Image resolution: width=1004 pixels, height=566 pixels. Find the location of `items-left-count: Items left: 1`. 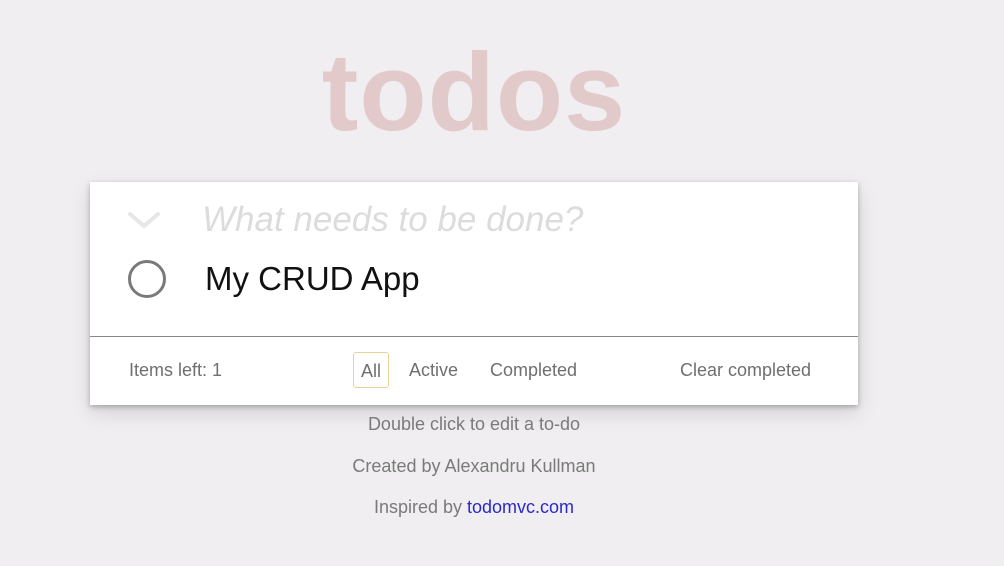

items-left-count: Items left: 1 is located at coordinates (176, 370).